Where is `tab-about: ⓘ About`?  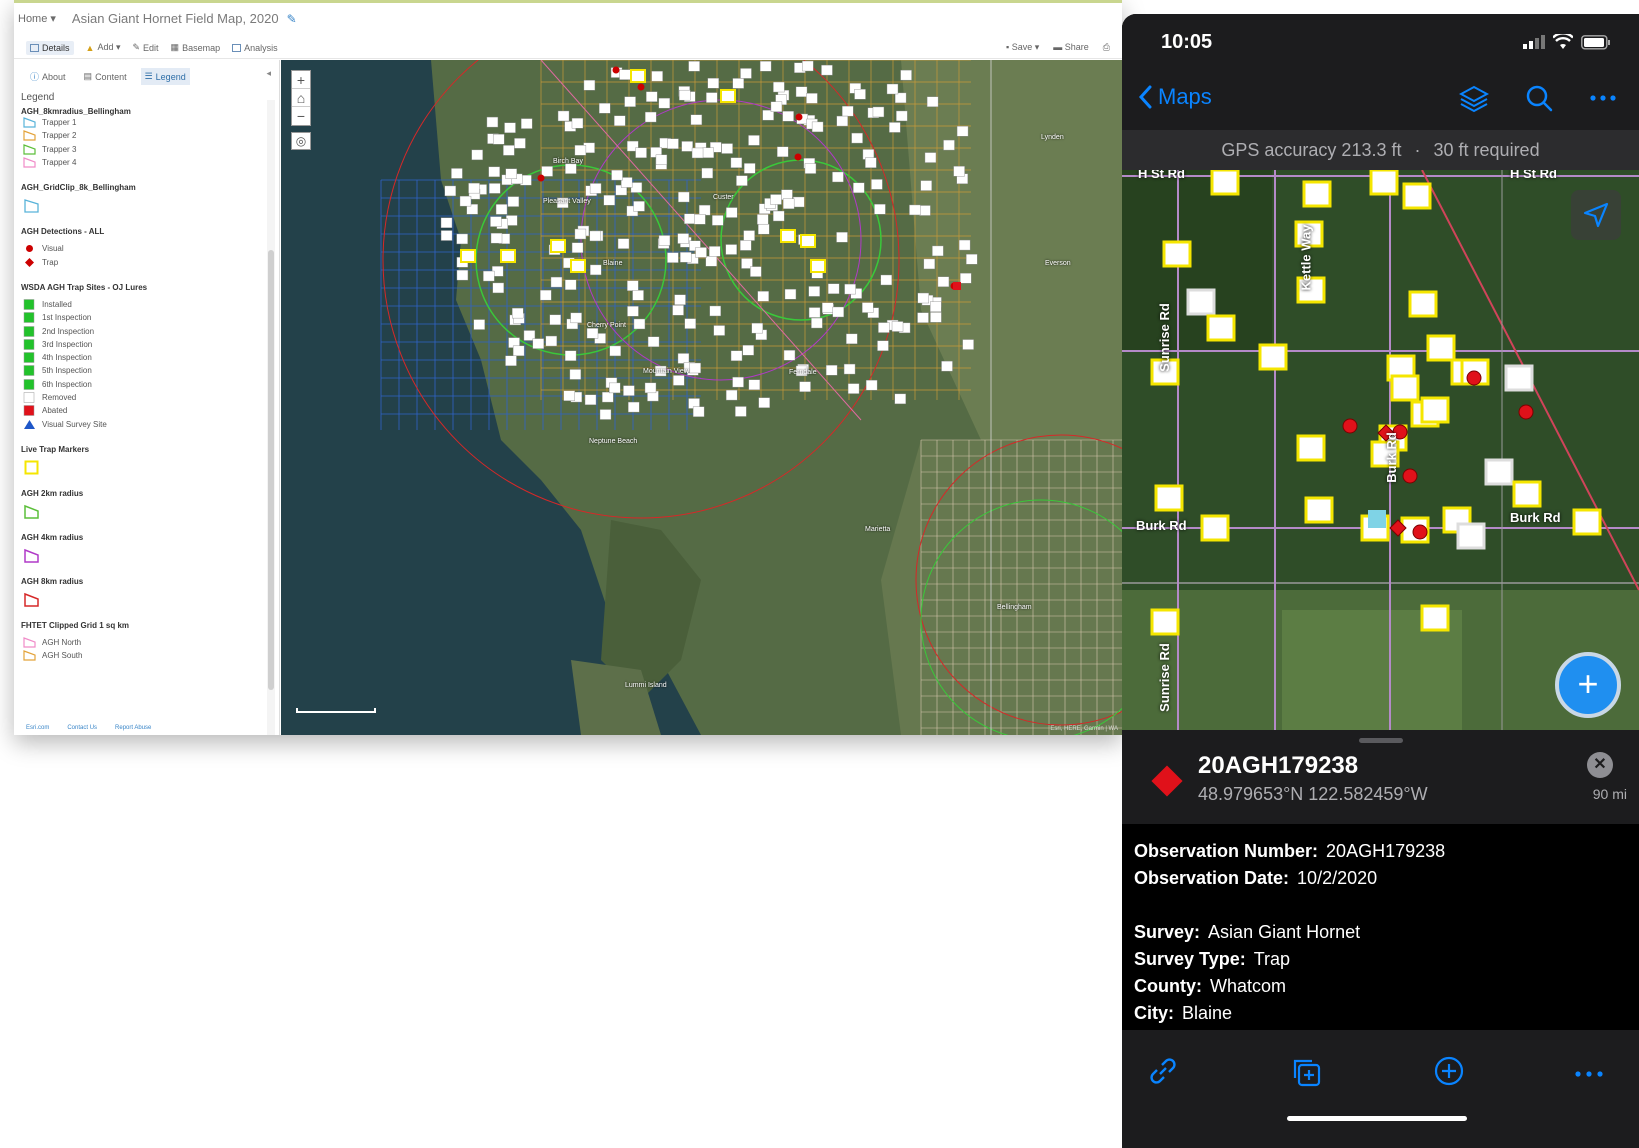 tab-about: ⓘ About is located at coordinates (48, 76).